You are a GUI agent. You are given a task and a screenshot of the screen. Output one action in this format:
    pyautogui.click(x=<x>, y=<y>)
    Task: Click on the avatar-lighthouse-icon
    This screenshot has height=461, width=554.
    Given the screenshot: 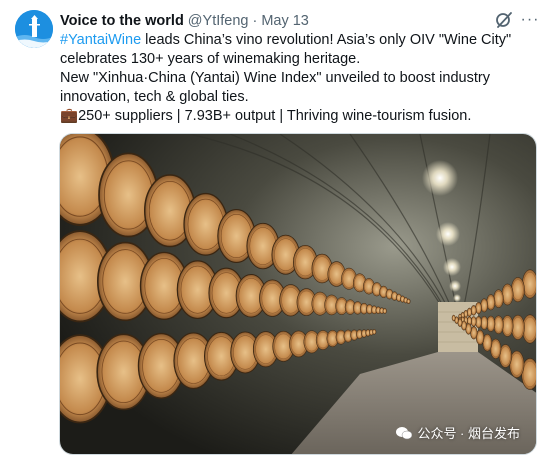 What is the action you would take?
    pyautogui.click(x=34, y=29)
    